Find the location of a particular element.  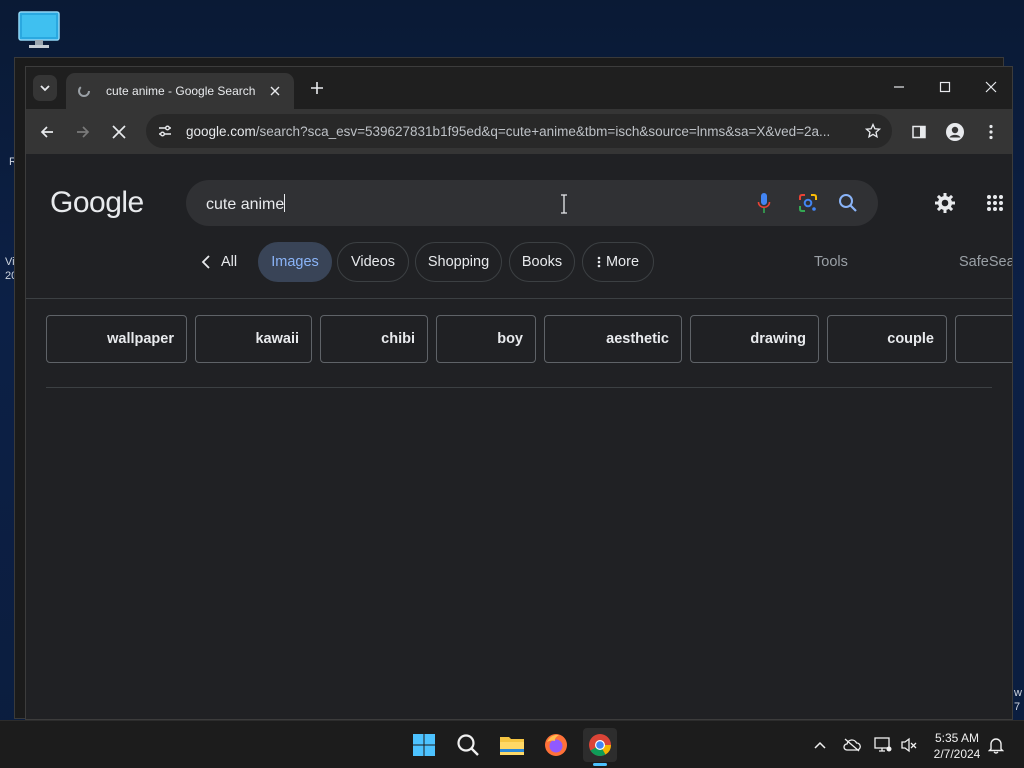

refinement-chip: aesthetic is located at coordinates (613, 339).